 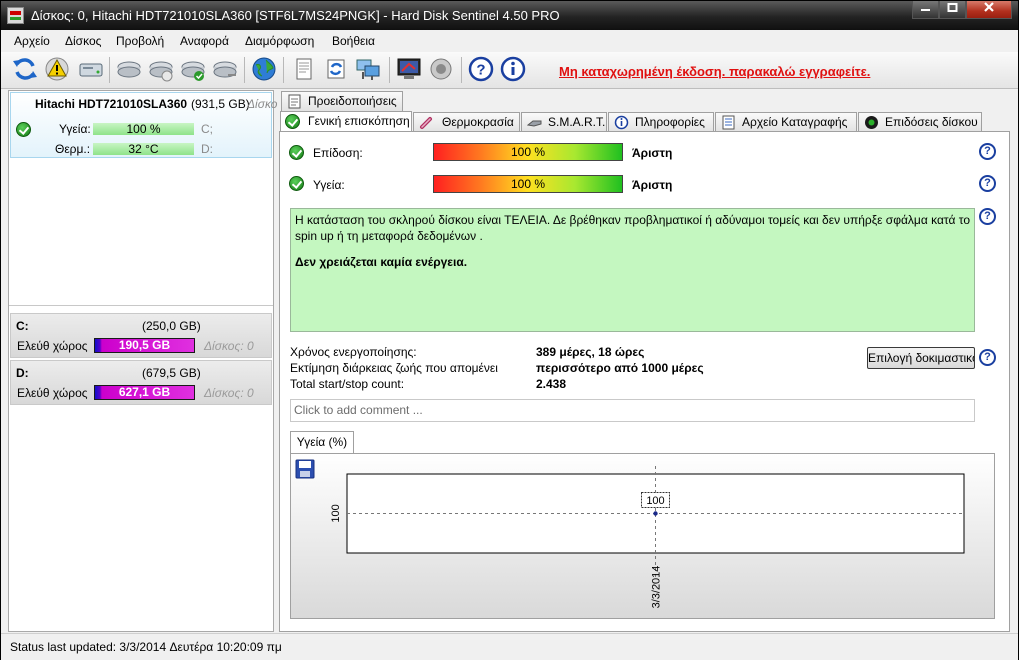 What do you see at coordinates (795, 122) in the screenshot?
I see `tab-label: Αρχείο Καταγραφής` at bounding box center [795, 122].